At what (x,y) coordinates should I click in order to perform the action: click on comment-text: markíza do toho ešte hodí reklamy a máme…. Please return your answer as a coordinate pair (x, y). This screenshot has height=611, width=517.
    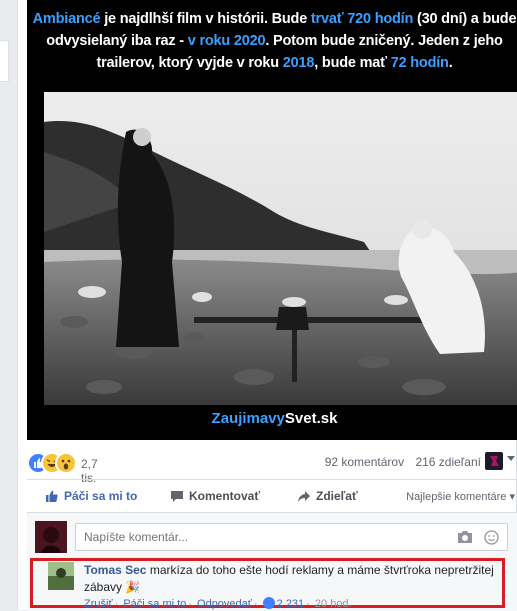
    Looking at the image, I should click on (289, 578).